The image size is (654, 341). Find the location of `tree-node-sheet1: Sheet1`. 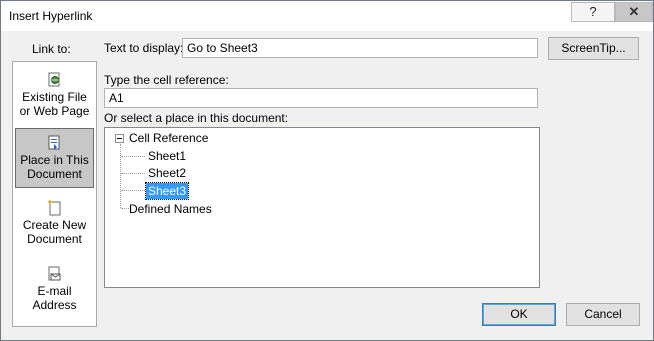

tree-node-sheet1: Sheet1 is located at coordinates (167, 156).